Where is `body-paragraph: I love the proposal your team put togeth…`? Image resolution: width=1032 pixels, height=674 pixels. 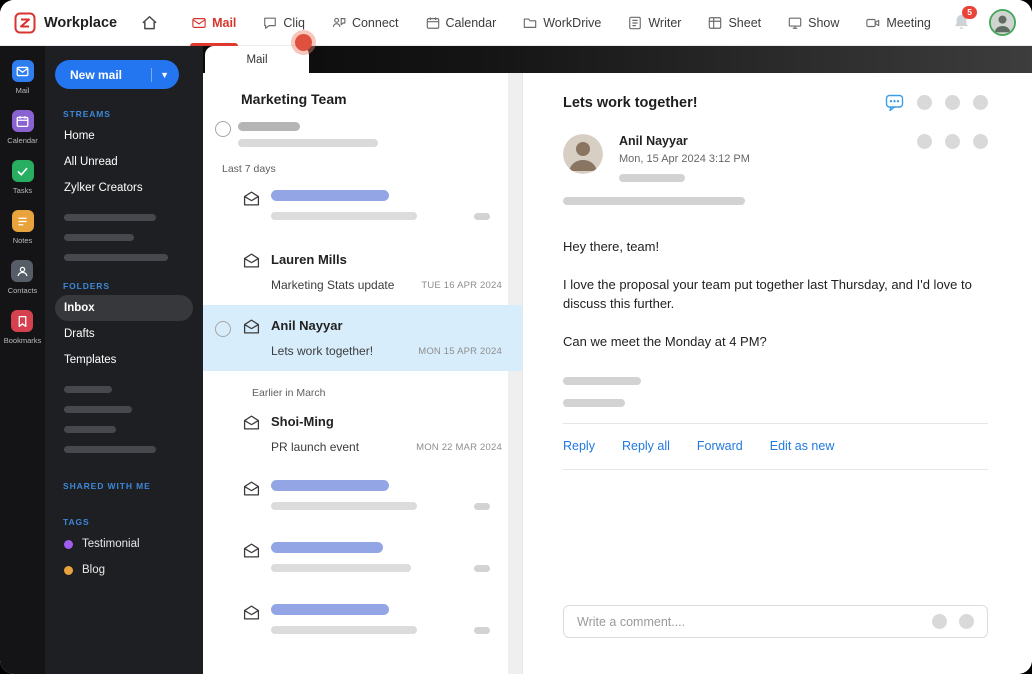
body-paragraph: I love the proposal your team put togeth… is located at coordinates (767, 294).